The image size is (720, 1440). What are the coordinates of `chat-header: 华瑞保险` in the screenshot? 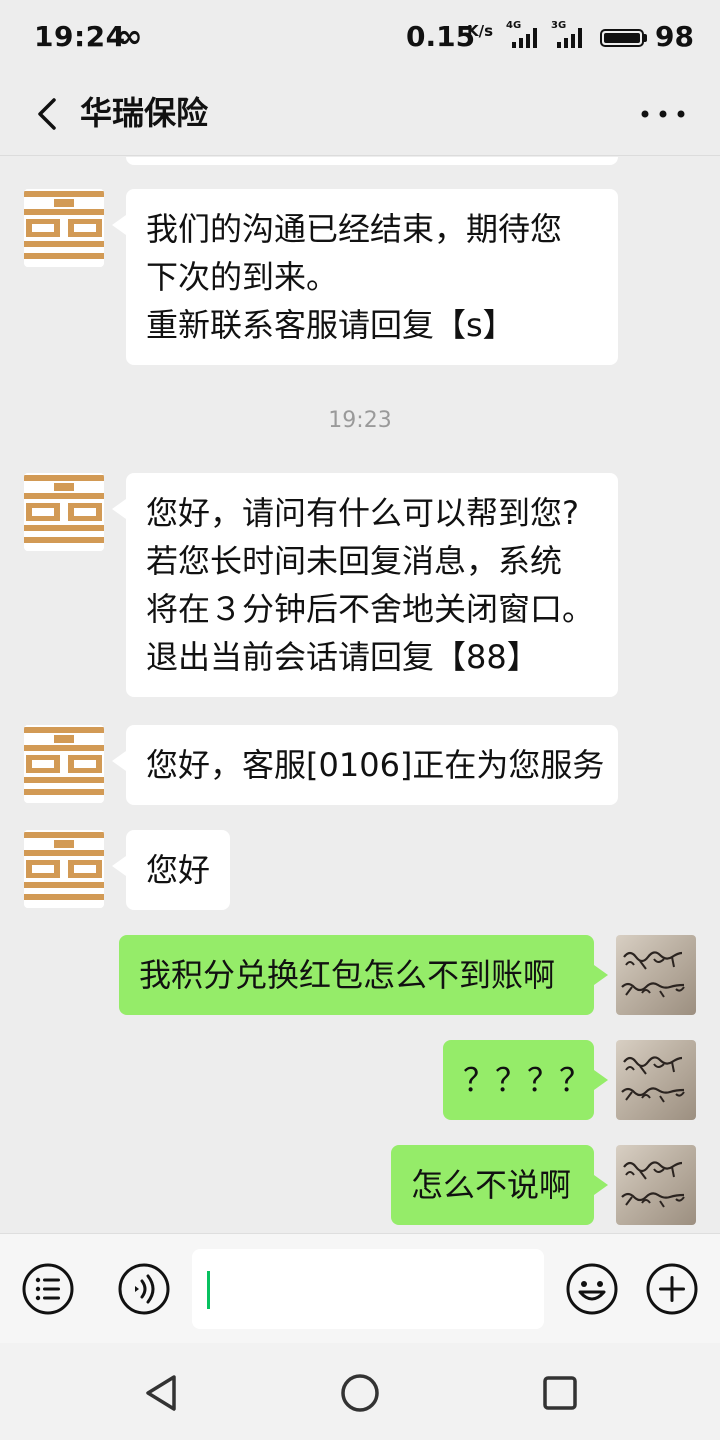 It's located at (360, 116).